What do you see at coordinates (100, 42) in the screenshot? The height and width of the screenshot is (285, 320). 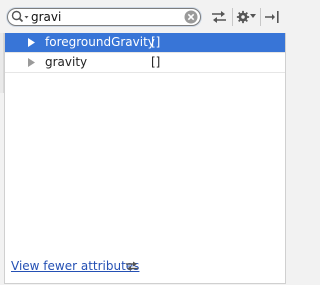 I see `attribute-name: foregroundGravity` at bounding box center [100, 42].